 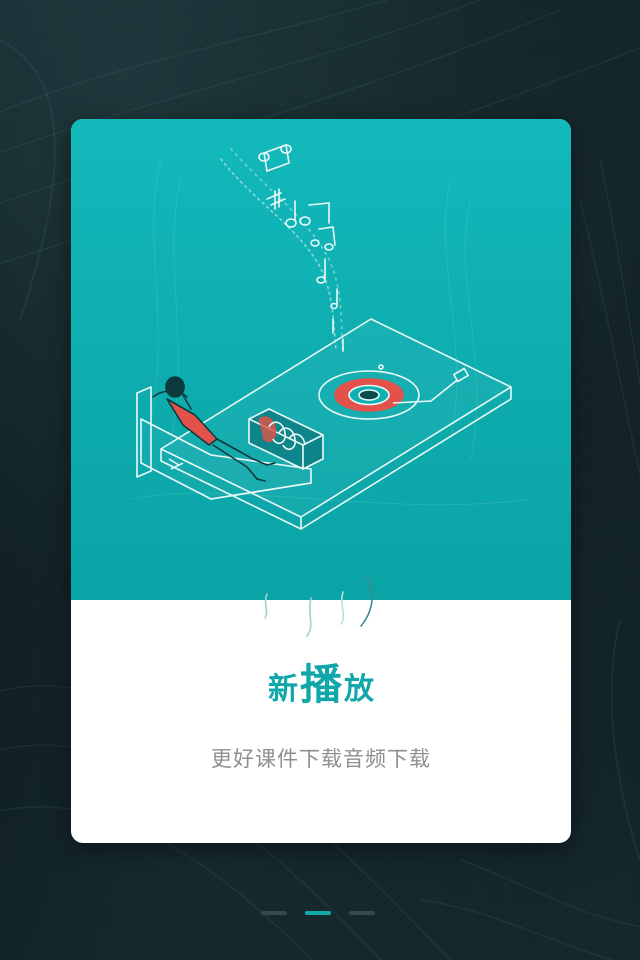 I want to click on title-main: 播, so click(x=320, y=684).